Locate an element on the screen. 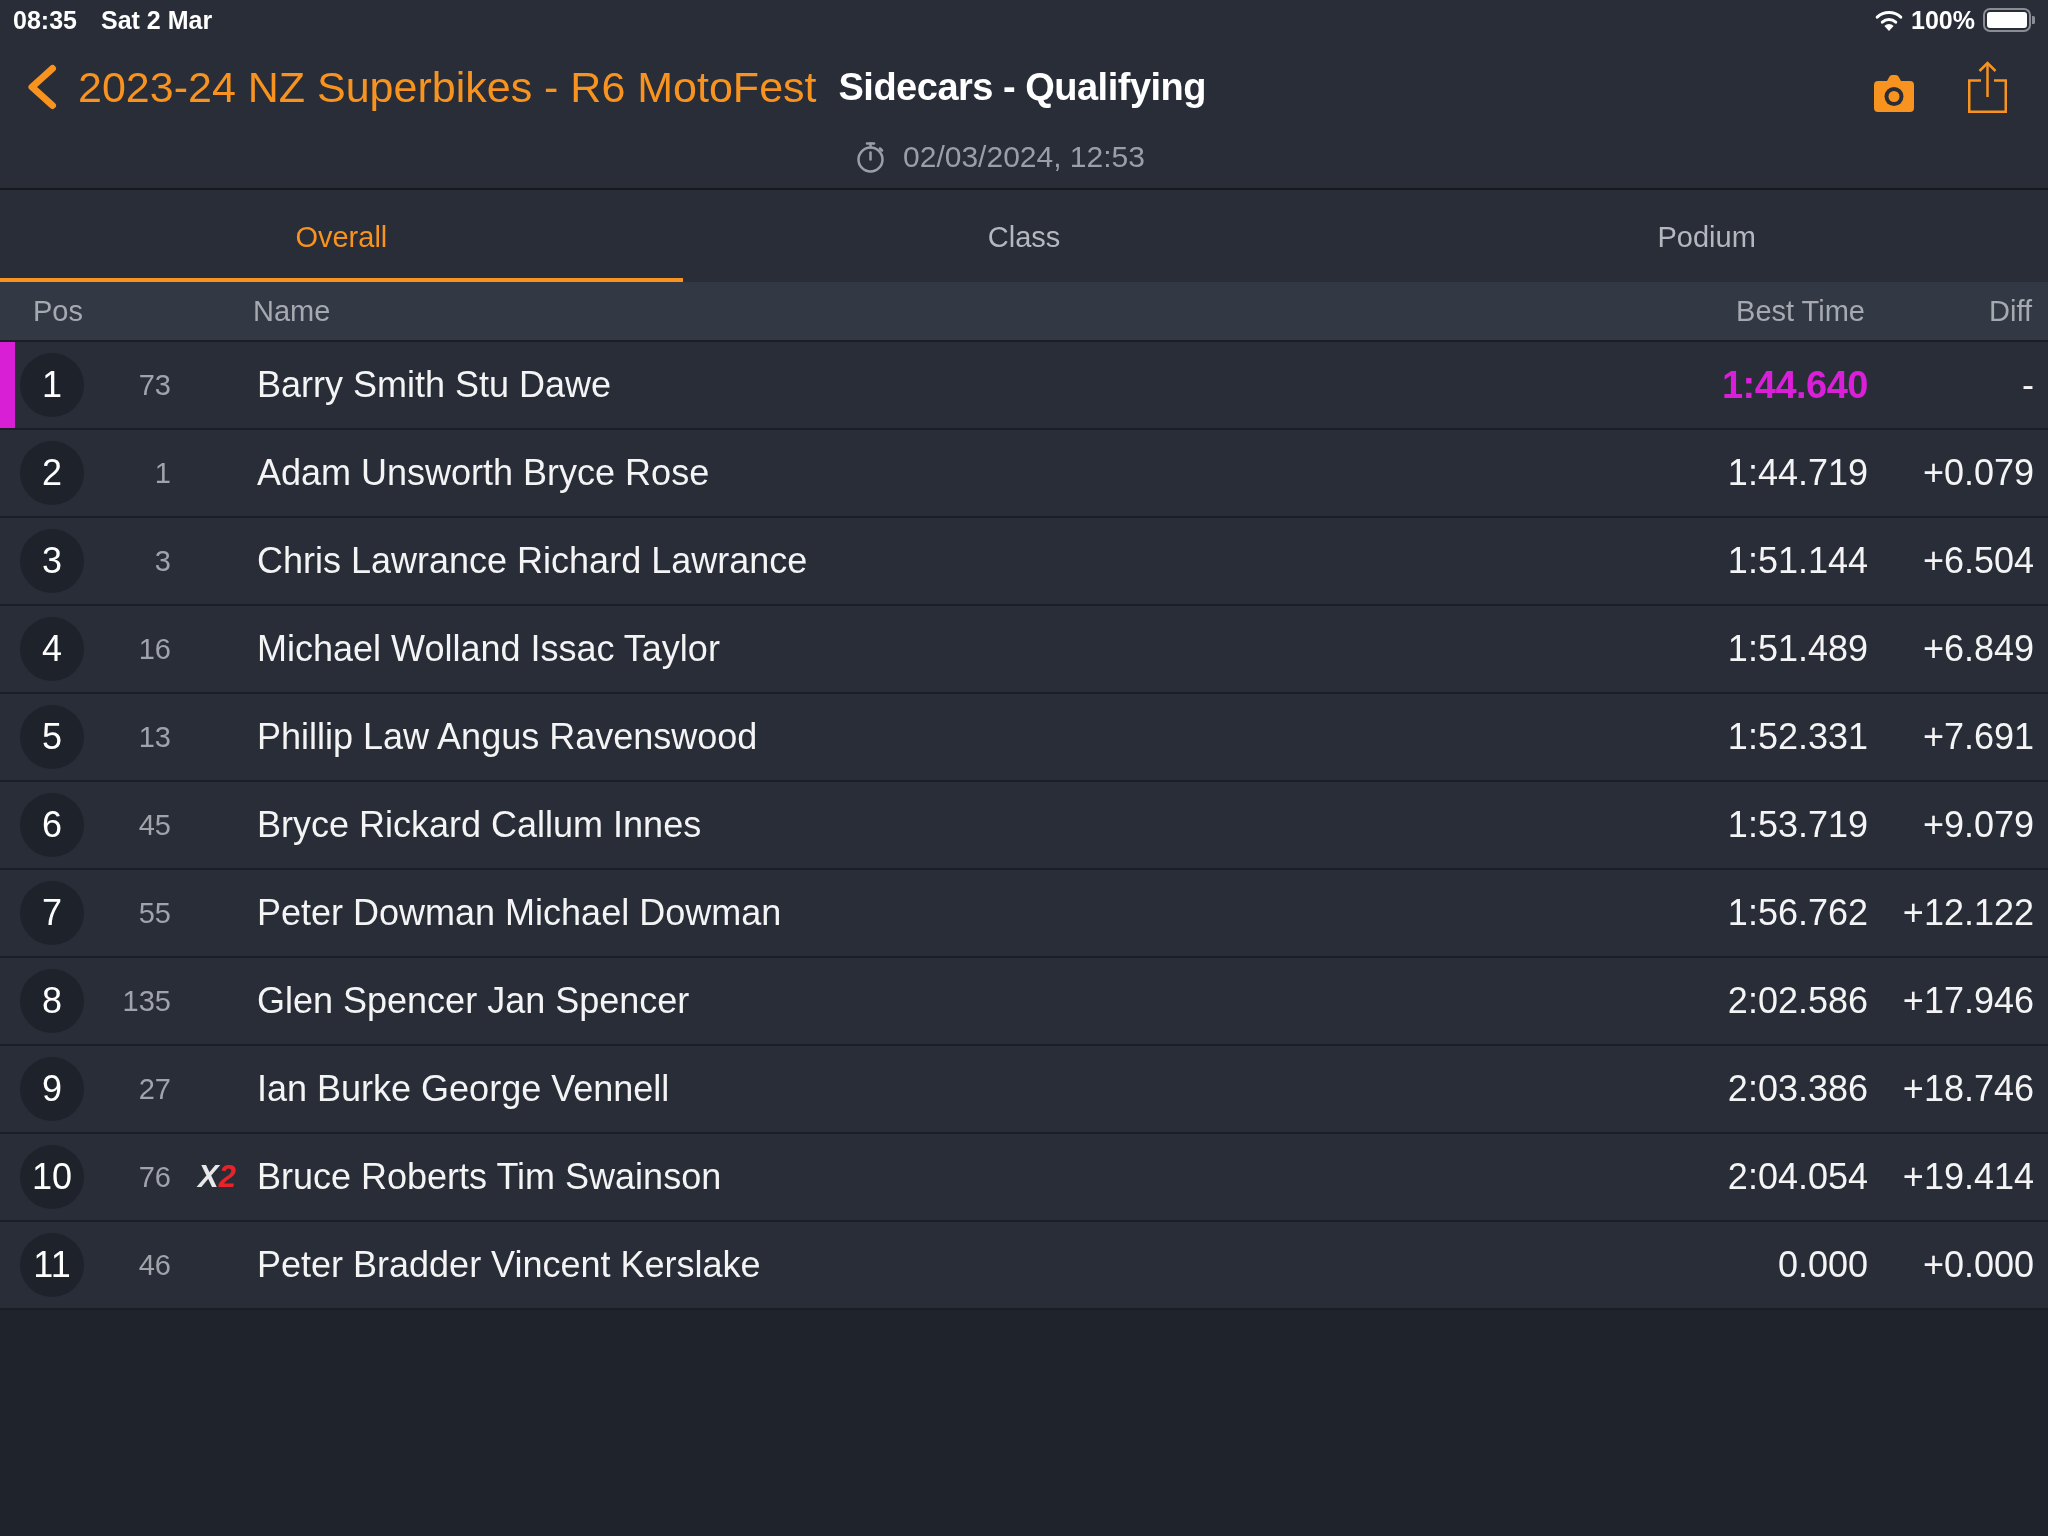 The height and width of the screenshot is (1536, 2048). position-badge: 8 is located at coordinates (52, 1001).